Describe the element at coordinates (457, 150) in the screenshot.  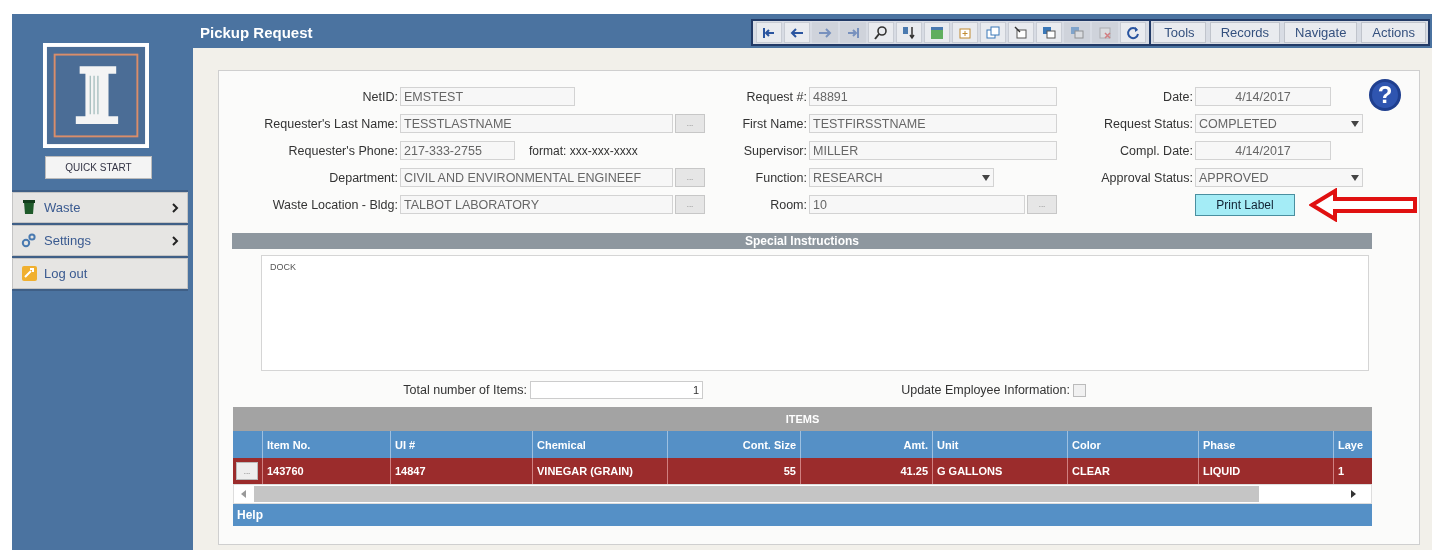
I see `input-field: 217-333-2755` at that location.